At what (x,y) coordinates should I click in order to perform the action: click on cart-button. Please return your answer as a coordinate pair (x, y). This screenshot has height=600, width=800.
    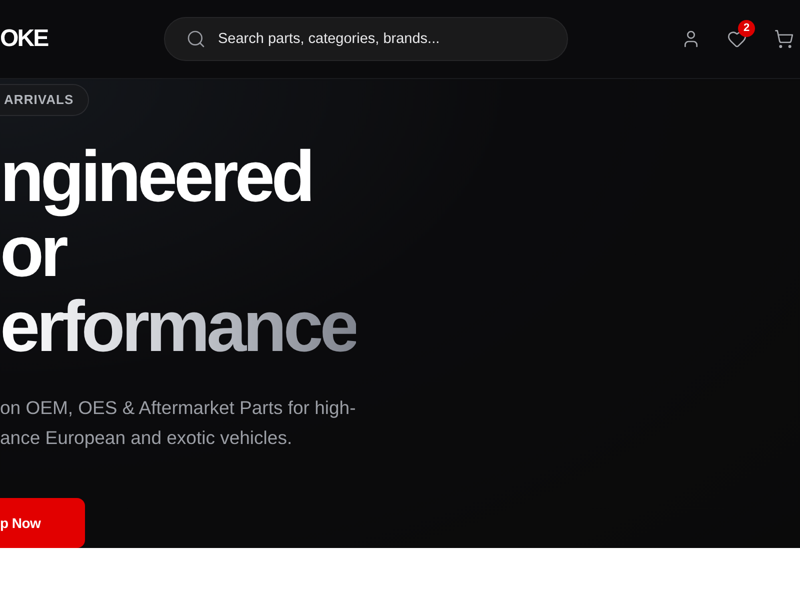
    Looking at the image, I should click on (784, 39).